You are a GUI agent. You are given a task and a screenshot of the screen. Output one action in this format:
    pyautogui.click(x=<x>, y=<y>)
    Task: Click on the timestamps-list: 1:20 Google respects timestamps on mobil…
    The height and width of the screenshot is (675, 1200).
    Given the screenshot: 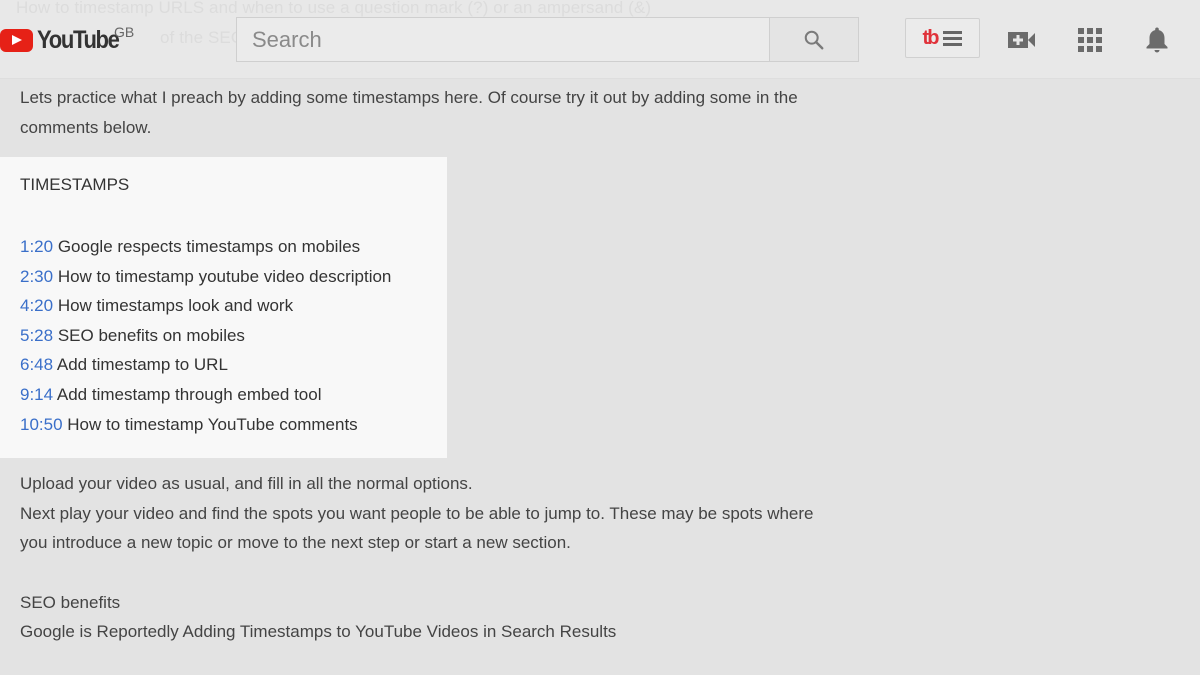 What is the action you would take?
    pyautogui.click(x=205, y=335)
    